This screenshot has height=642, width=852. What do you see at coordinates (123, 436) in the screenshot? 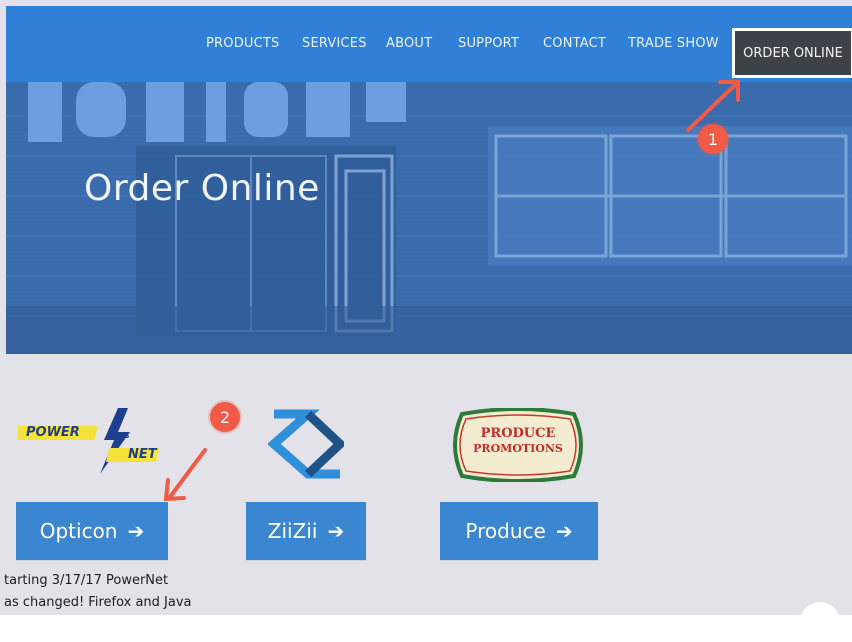
I see `powernet-logo-text-ids: IDS` at bounding box center [123, 436].